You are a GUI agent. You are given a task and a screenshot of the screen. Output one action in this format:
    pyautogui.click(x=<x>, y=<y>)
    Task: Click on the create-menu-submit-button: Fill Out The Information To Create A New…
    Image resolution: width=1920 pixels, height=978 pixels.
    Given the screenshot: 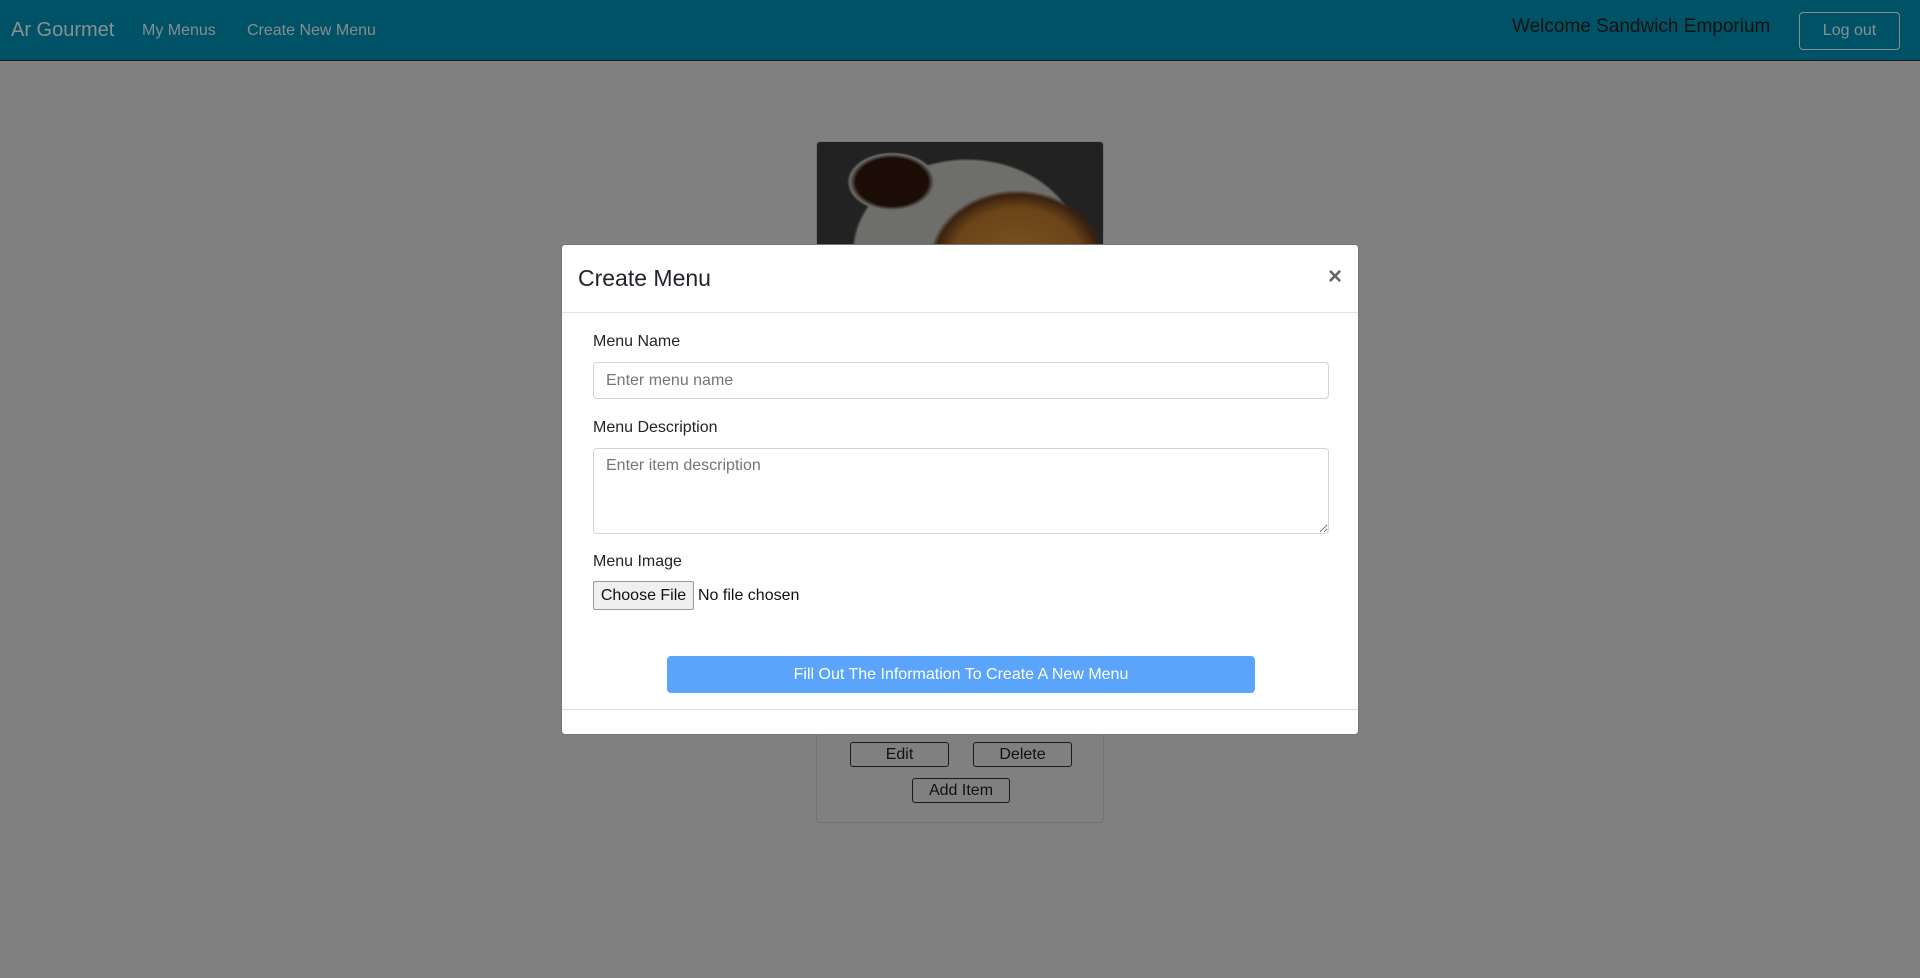 What is the action you would take?
    pyautogui.click(x=961, y=674)
    